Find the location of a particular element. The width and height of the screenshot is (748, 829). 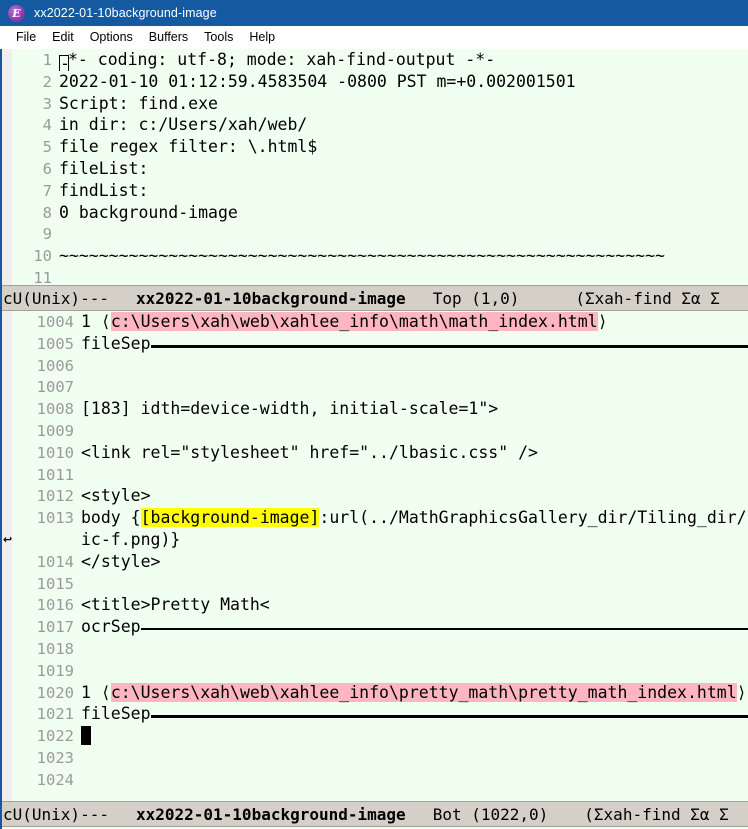

line-number: 1006 is located at coordinates (55, 365).